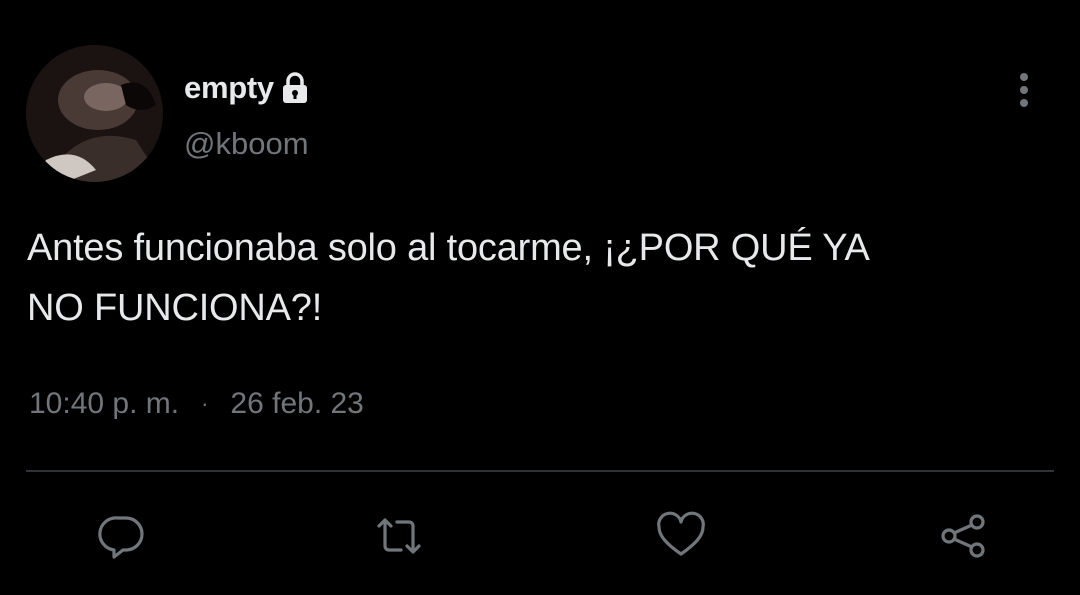 This screenshot has height=595, width=1080. I want to click on retweet-button, so click(399, 536).